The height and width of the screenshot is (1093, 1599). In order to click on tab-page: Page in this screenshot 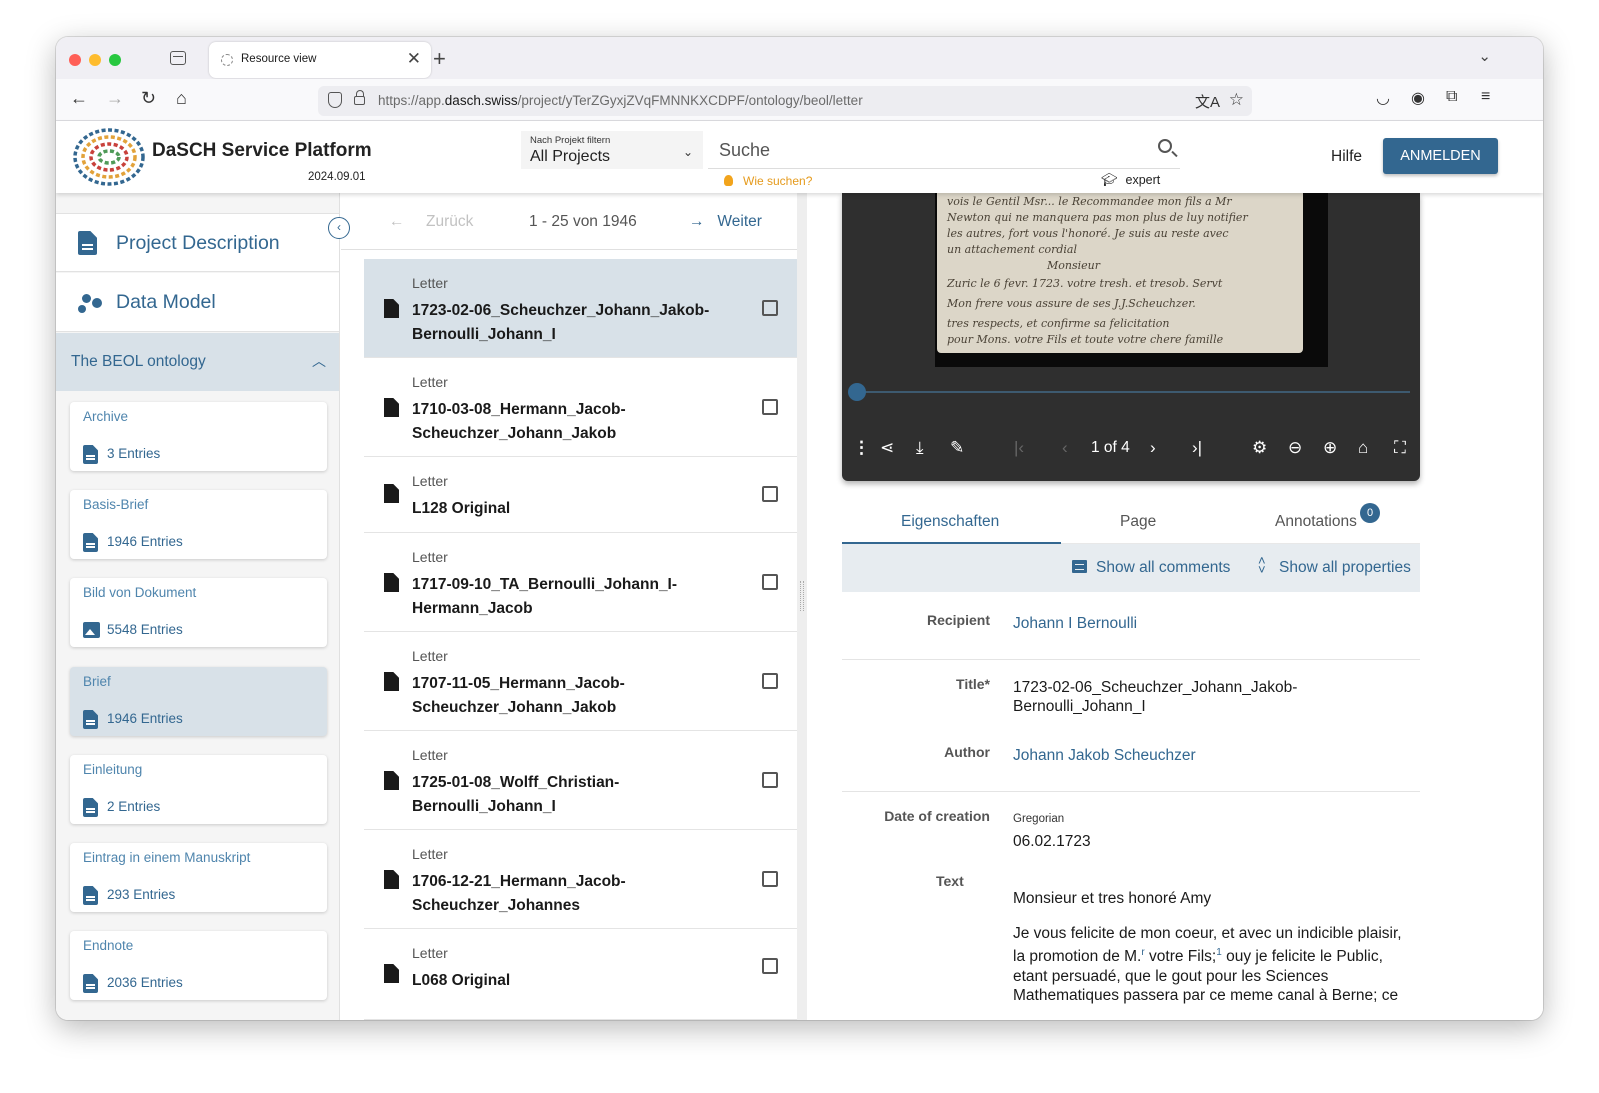, I will do `click(1138, 522)`.